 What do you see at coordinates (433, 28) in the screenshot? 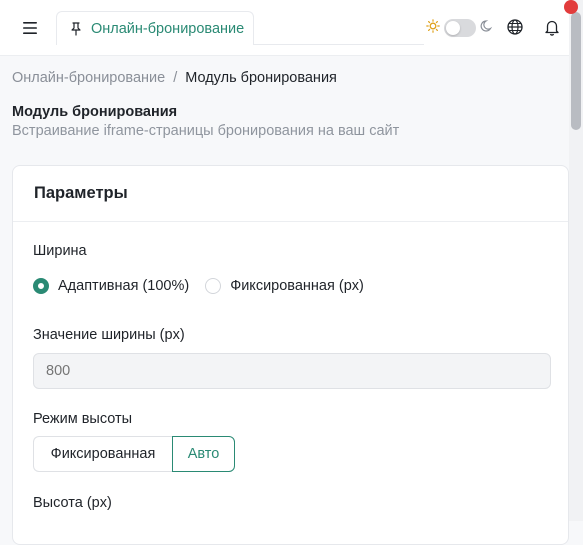
I see `sun-icon` at bounding box center [433, 28].